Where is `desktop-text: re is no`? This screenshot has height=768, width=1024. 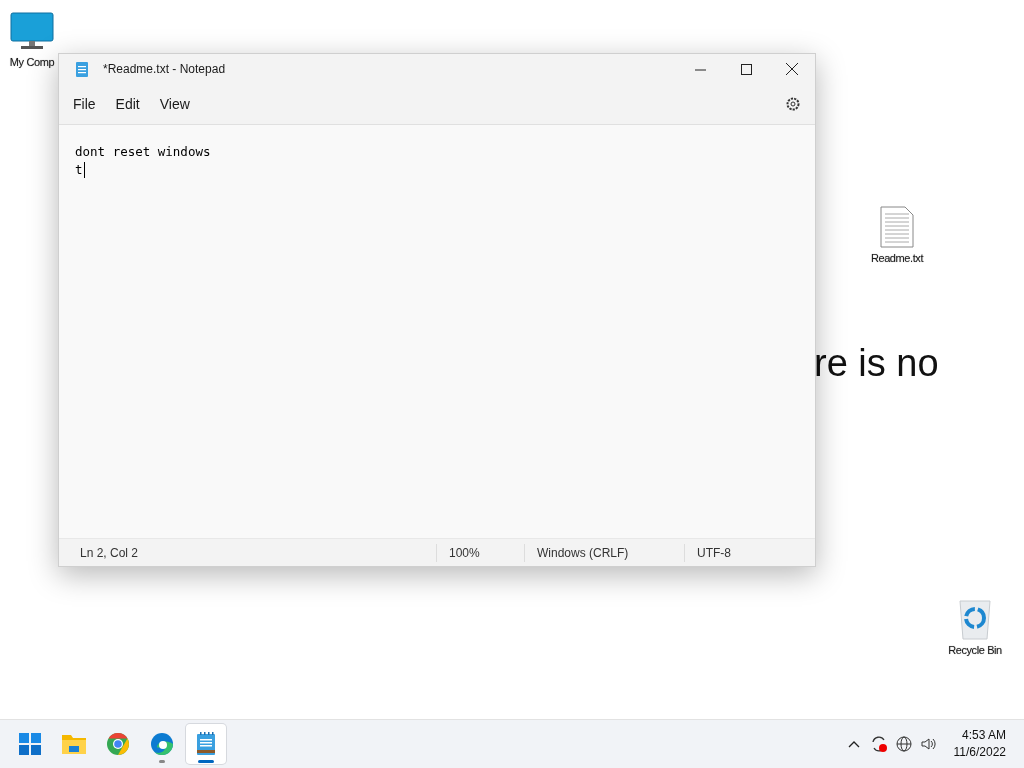
desktop-text: re is no is located at coordinates (876, 363).